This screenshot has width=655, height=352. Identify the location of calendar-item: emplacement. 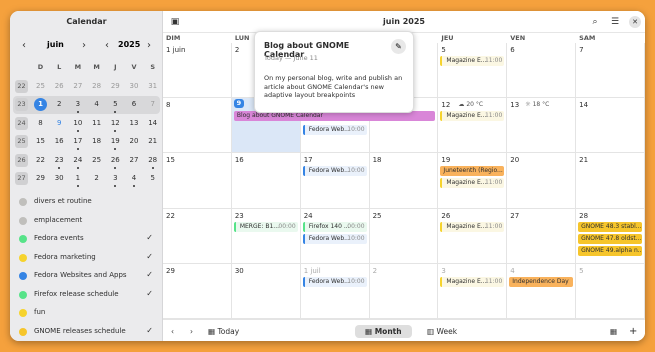
(86, 221).